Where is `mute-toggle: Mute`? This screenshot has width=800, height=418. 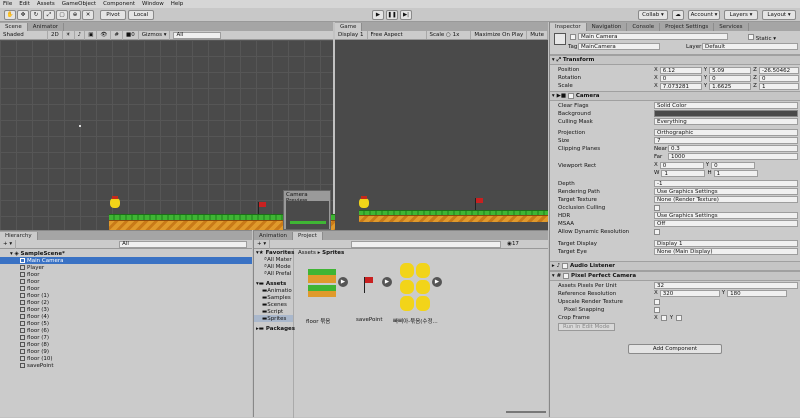
mute-toggle: Mute is located at coordinates (537, 35).